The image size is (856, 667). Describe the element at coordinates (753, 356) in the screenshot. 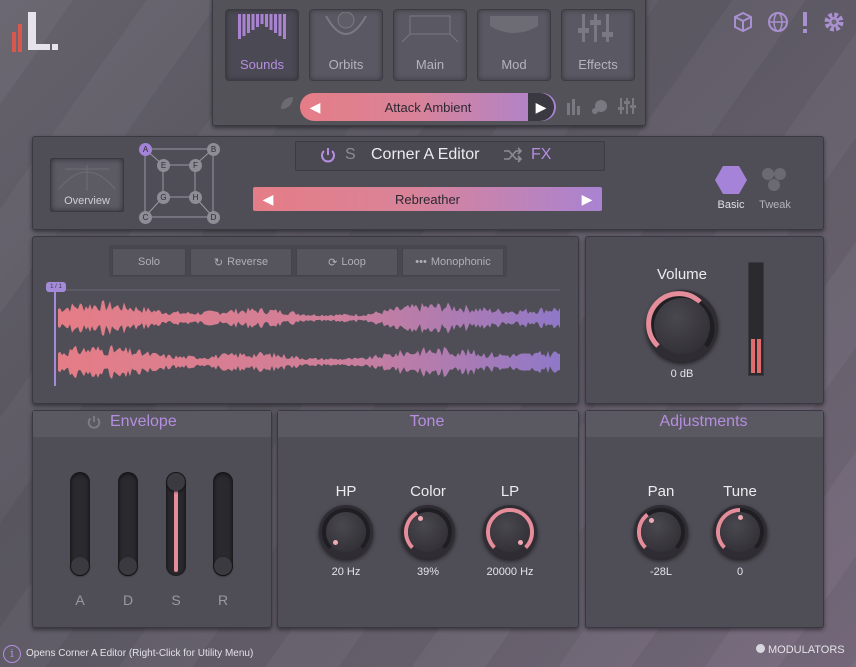

I see `meter-left-level` at that location.